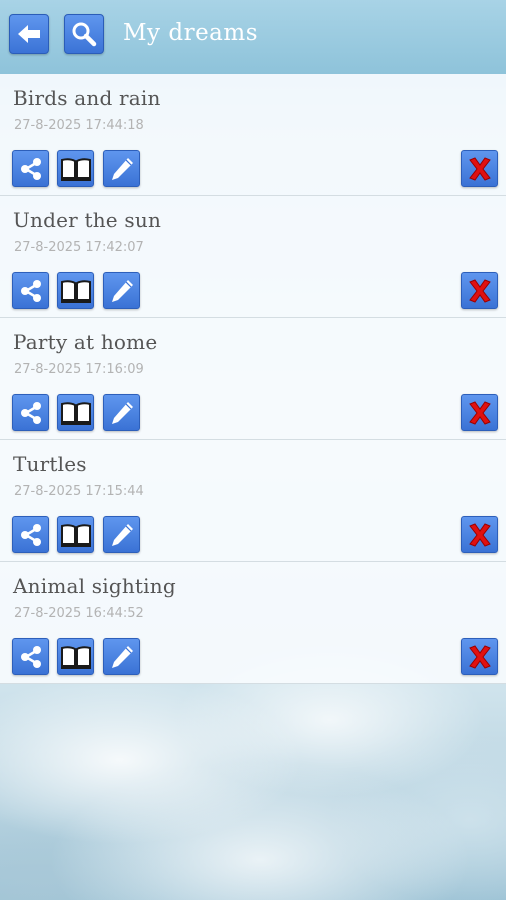  What do you see at coordinates (253, 623) in the screenshot?
I see `dream-item: Animal sighting 27-8-2025 16:44:52` at bounding box center [253, 623].